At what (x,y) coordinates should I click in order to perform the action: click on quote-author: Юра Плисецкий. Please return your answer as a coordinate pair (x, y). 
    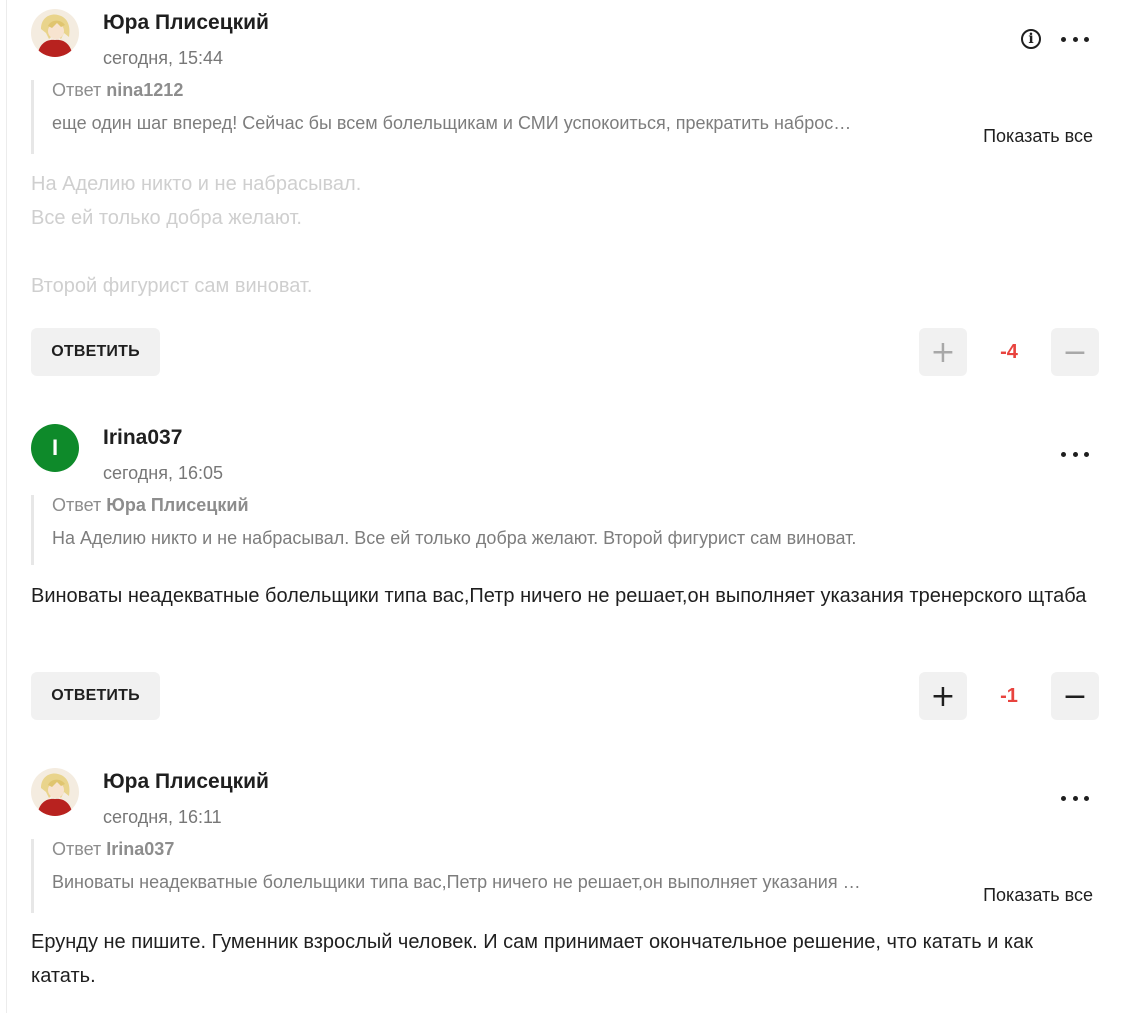
    Looking at the image, I should click on (177, 505).